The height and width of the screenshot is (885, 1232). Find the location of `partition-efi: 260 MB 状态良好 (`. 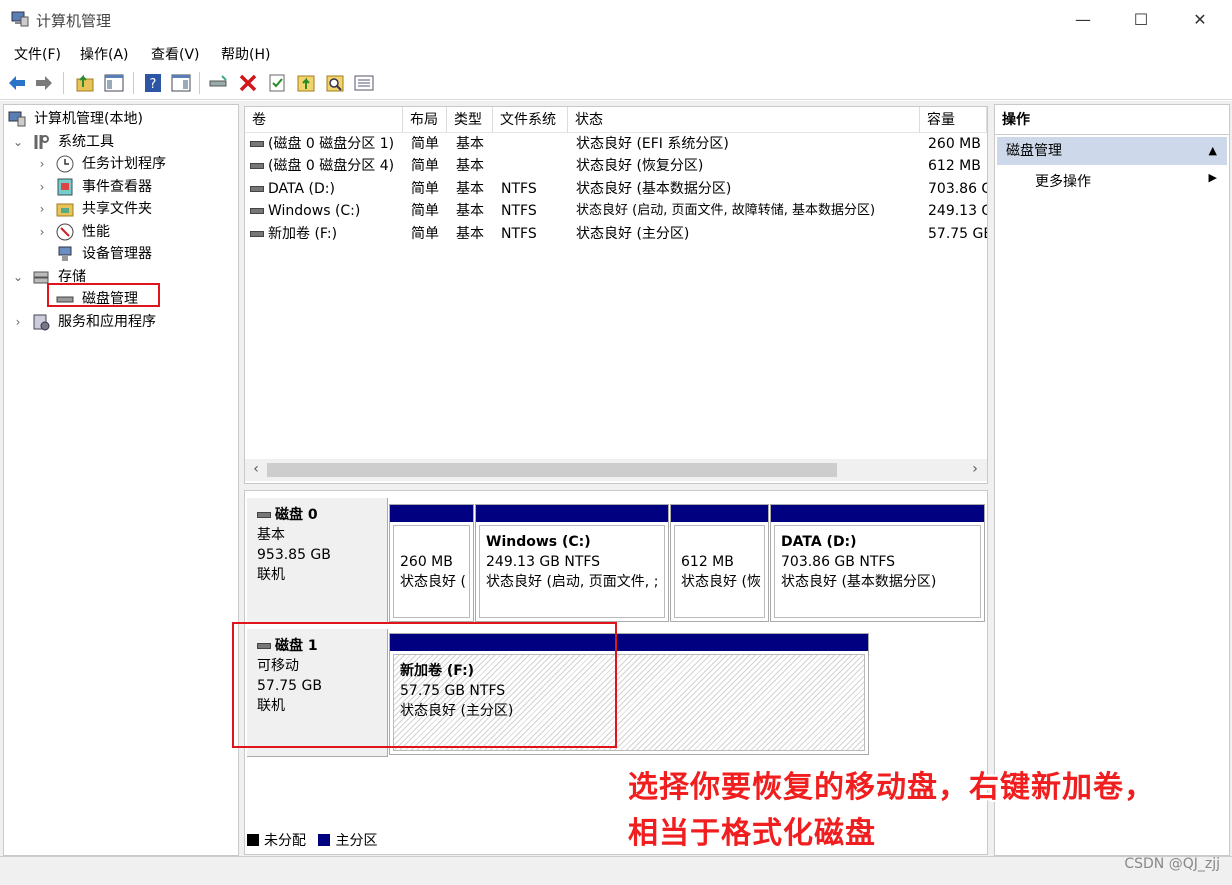

partition-efi: 260 MB 状态良好 ( is located at coordinates (431, 563).